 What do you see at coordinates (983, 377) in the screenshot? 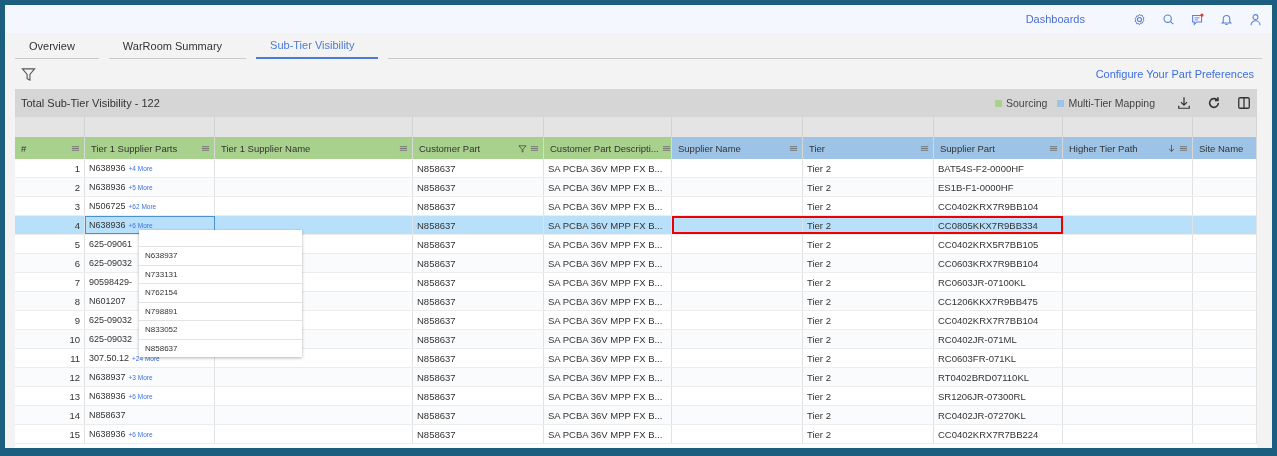
I see `table-cell: RT0402BRD07110KL` at bounding box center [983, 377].